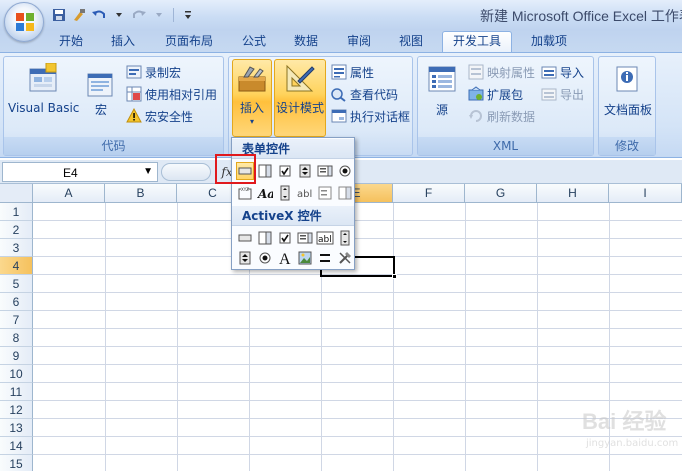  Describe the element at coordinates (16, 428) in the screenshot. I see `row-header: 13` at that location.